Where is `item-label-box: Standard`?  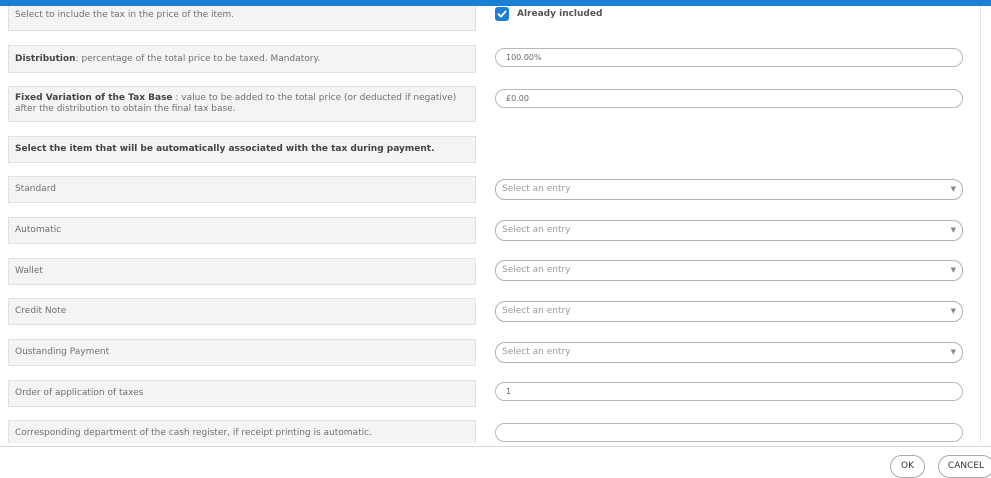 item-label-box: Standard is located at coordinates (242, 189).